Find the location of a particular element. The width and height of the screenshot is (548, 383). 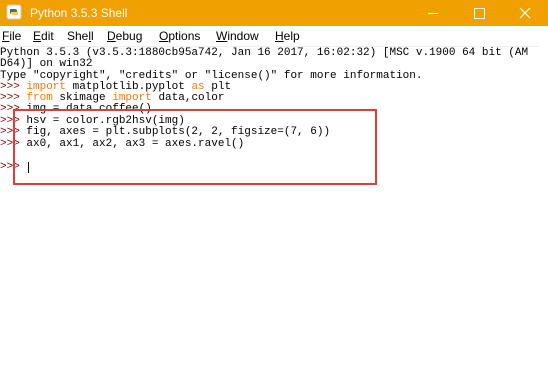

menu-shell-label-end: l is located at coordinates (92, 36).